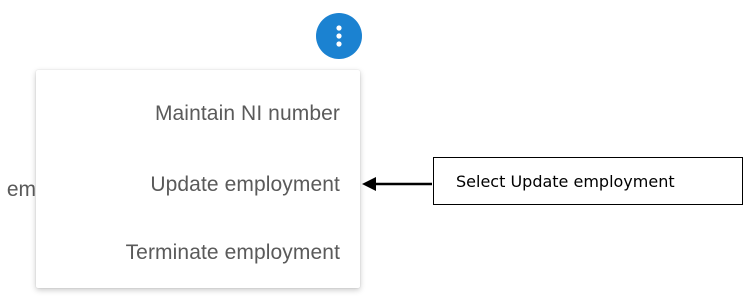 This screenshot has height=297, width=747. I want to click on annotation-callout: Select Update employment, so click(588, 181).